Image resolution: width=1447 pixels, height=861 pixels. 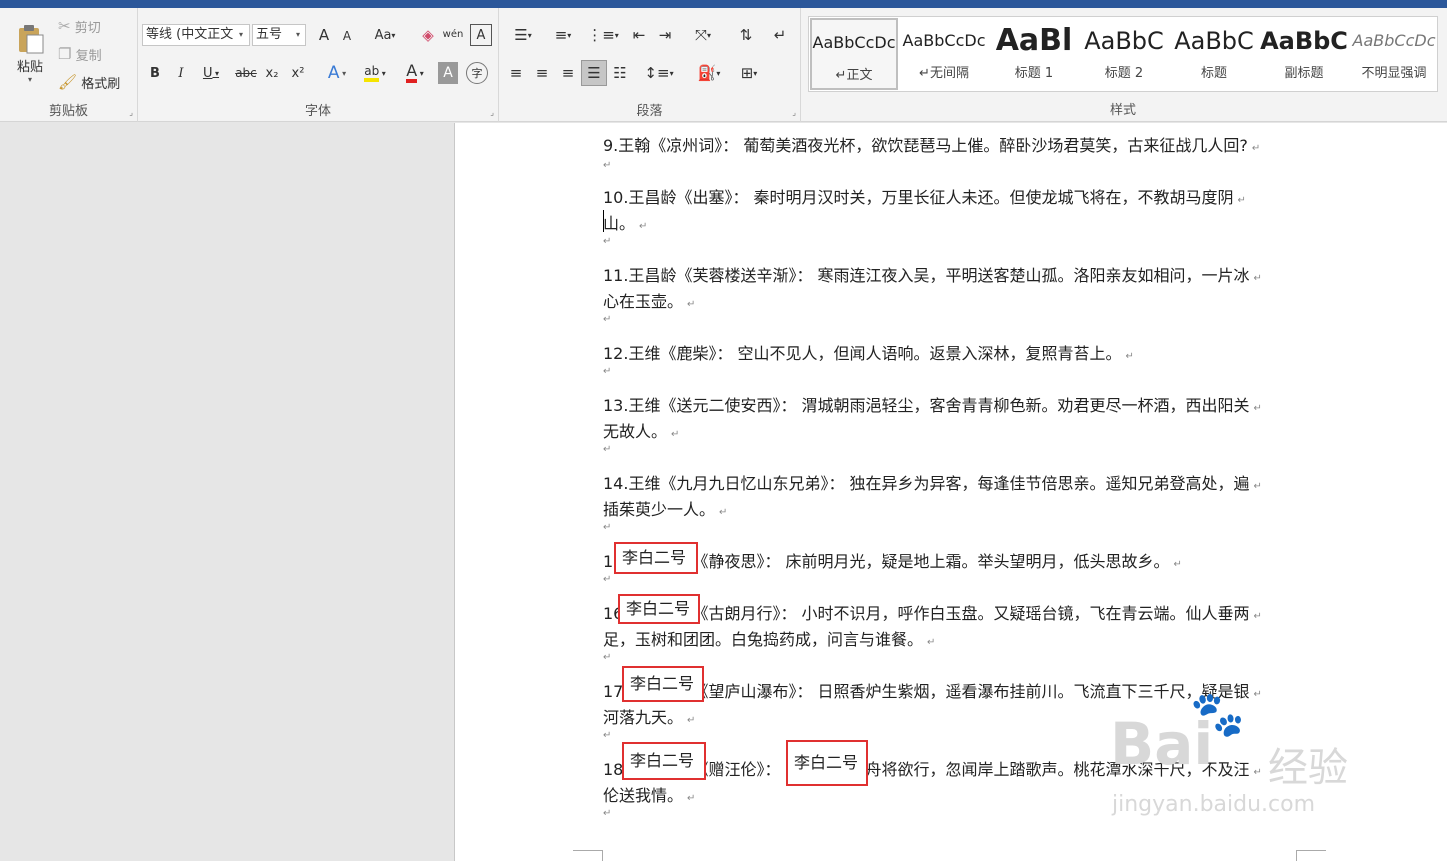 I want to click on text-effect-button: A ▾, so click(x=337, y=73).